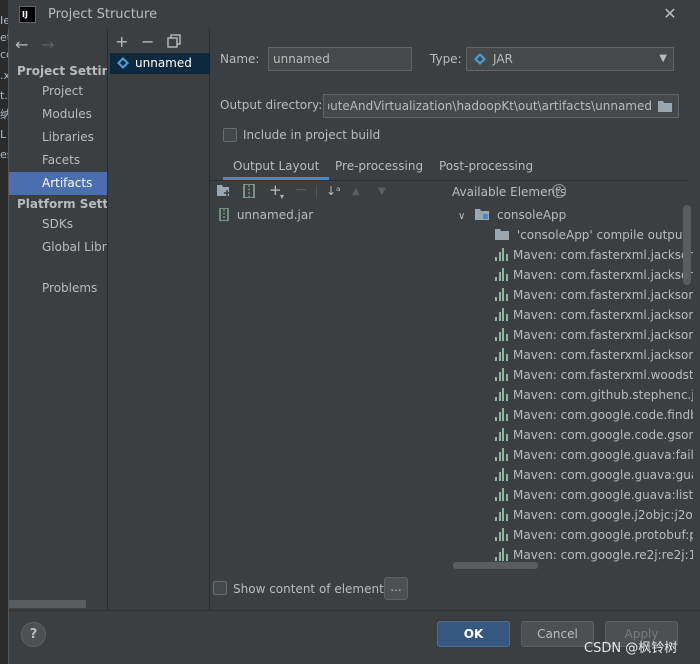 The width and height of the screenshot is (700, 664). Describe the element at coordinates (687, 245) in the screenshot. I see `available-vertical-scrollbar` at that location.